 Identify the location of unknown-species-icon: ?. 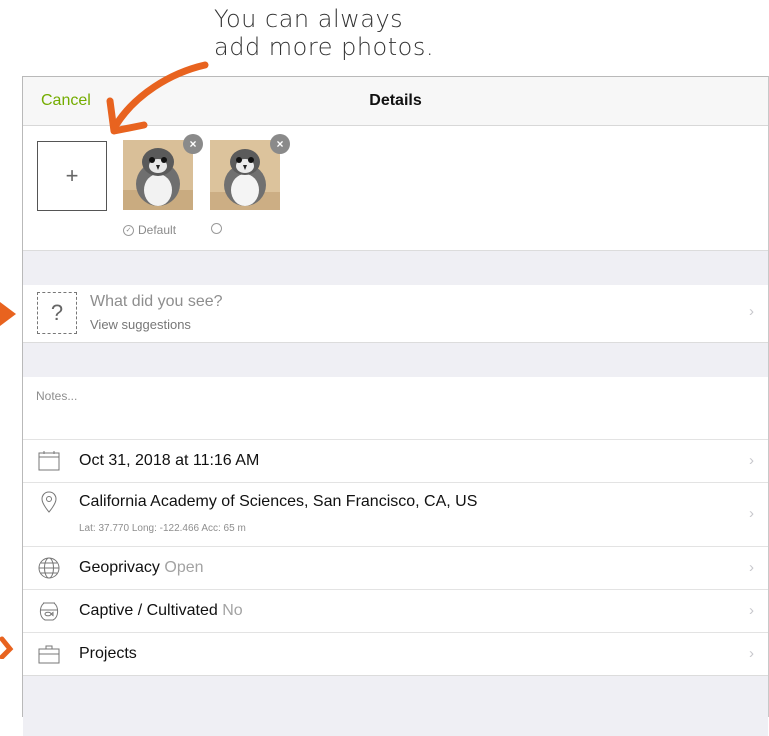
(57, 313).